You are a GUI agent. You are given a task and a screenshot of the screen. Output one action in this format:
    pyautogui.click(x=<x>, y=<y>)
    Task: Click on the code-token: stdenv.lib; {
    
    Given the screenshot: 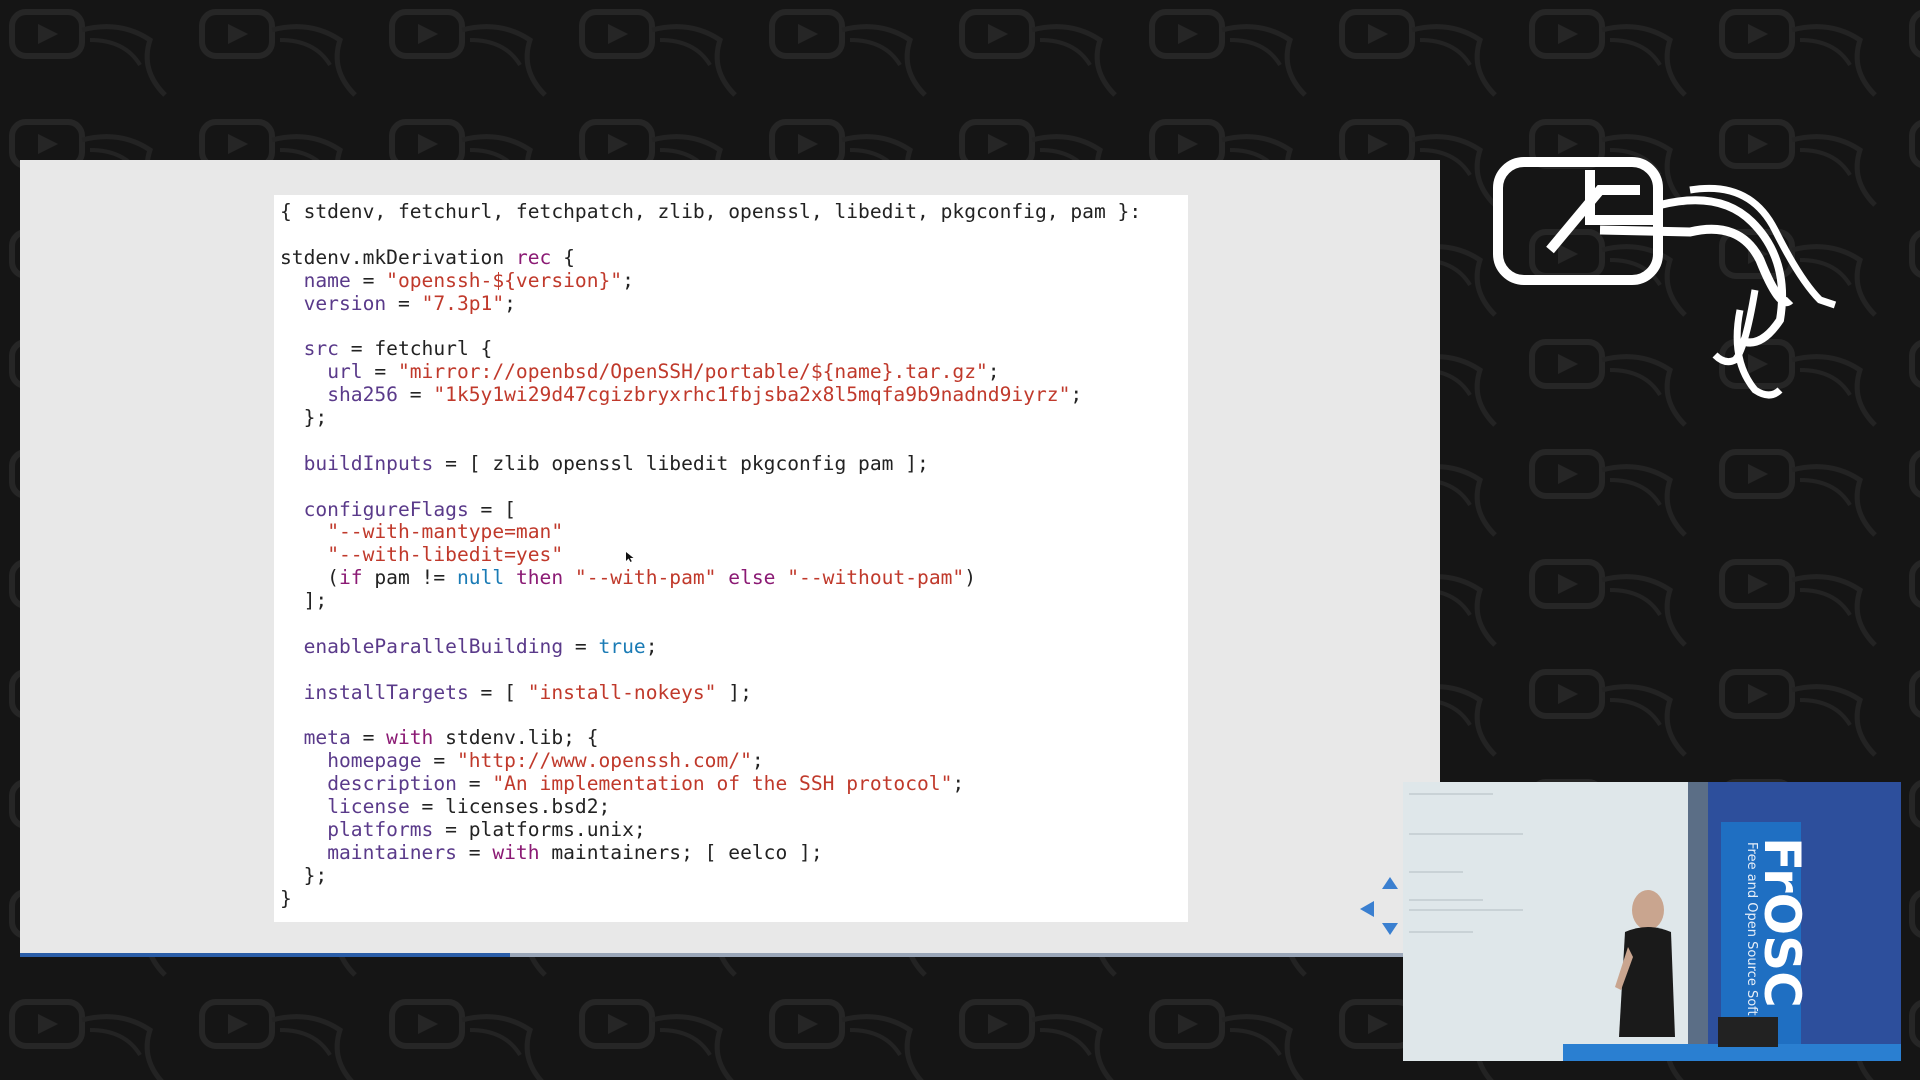 What is the action you would take?
    pyautogui.click(x=516, y=738)
    